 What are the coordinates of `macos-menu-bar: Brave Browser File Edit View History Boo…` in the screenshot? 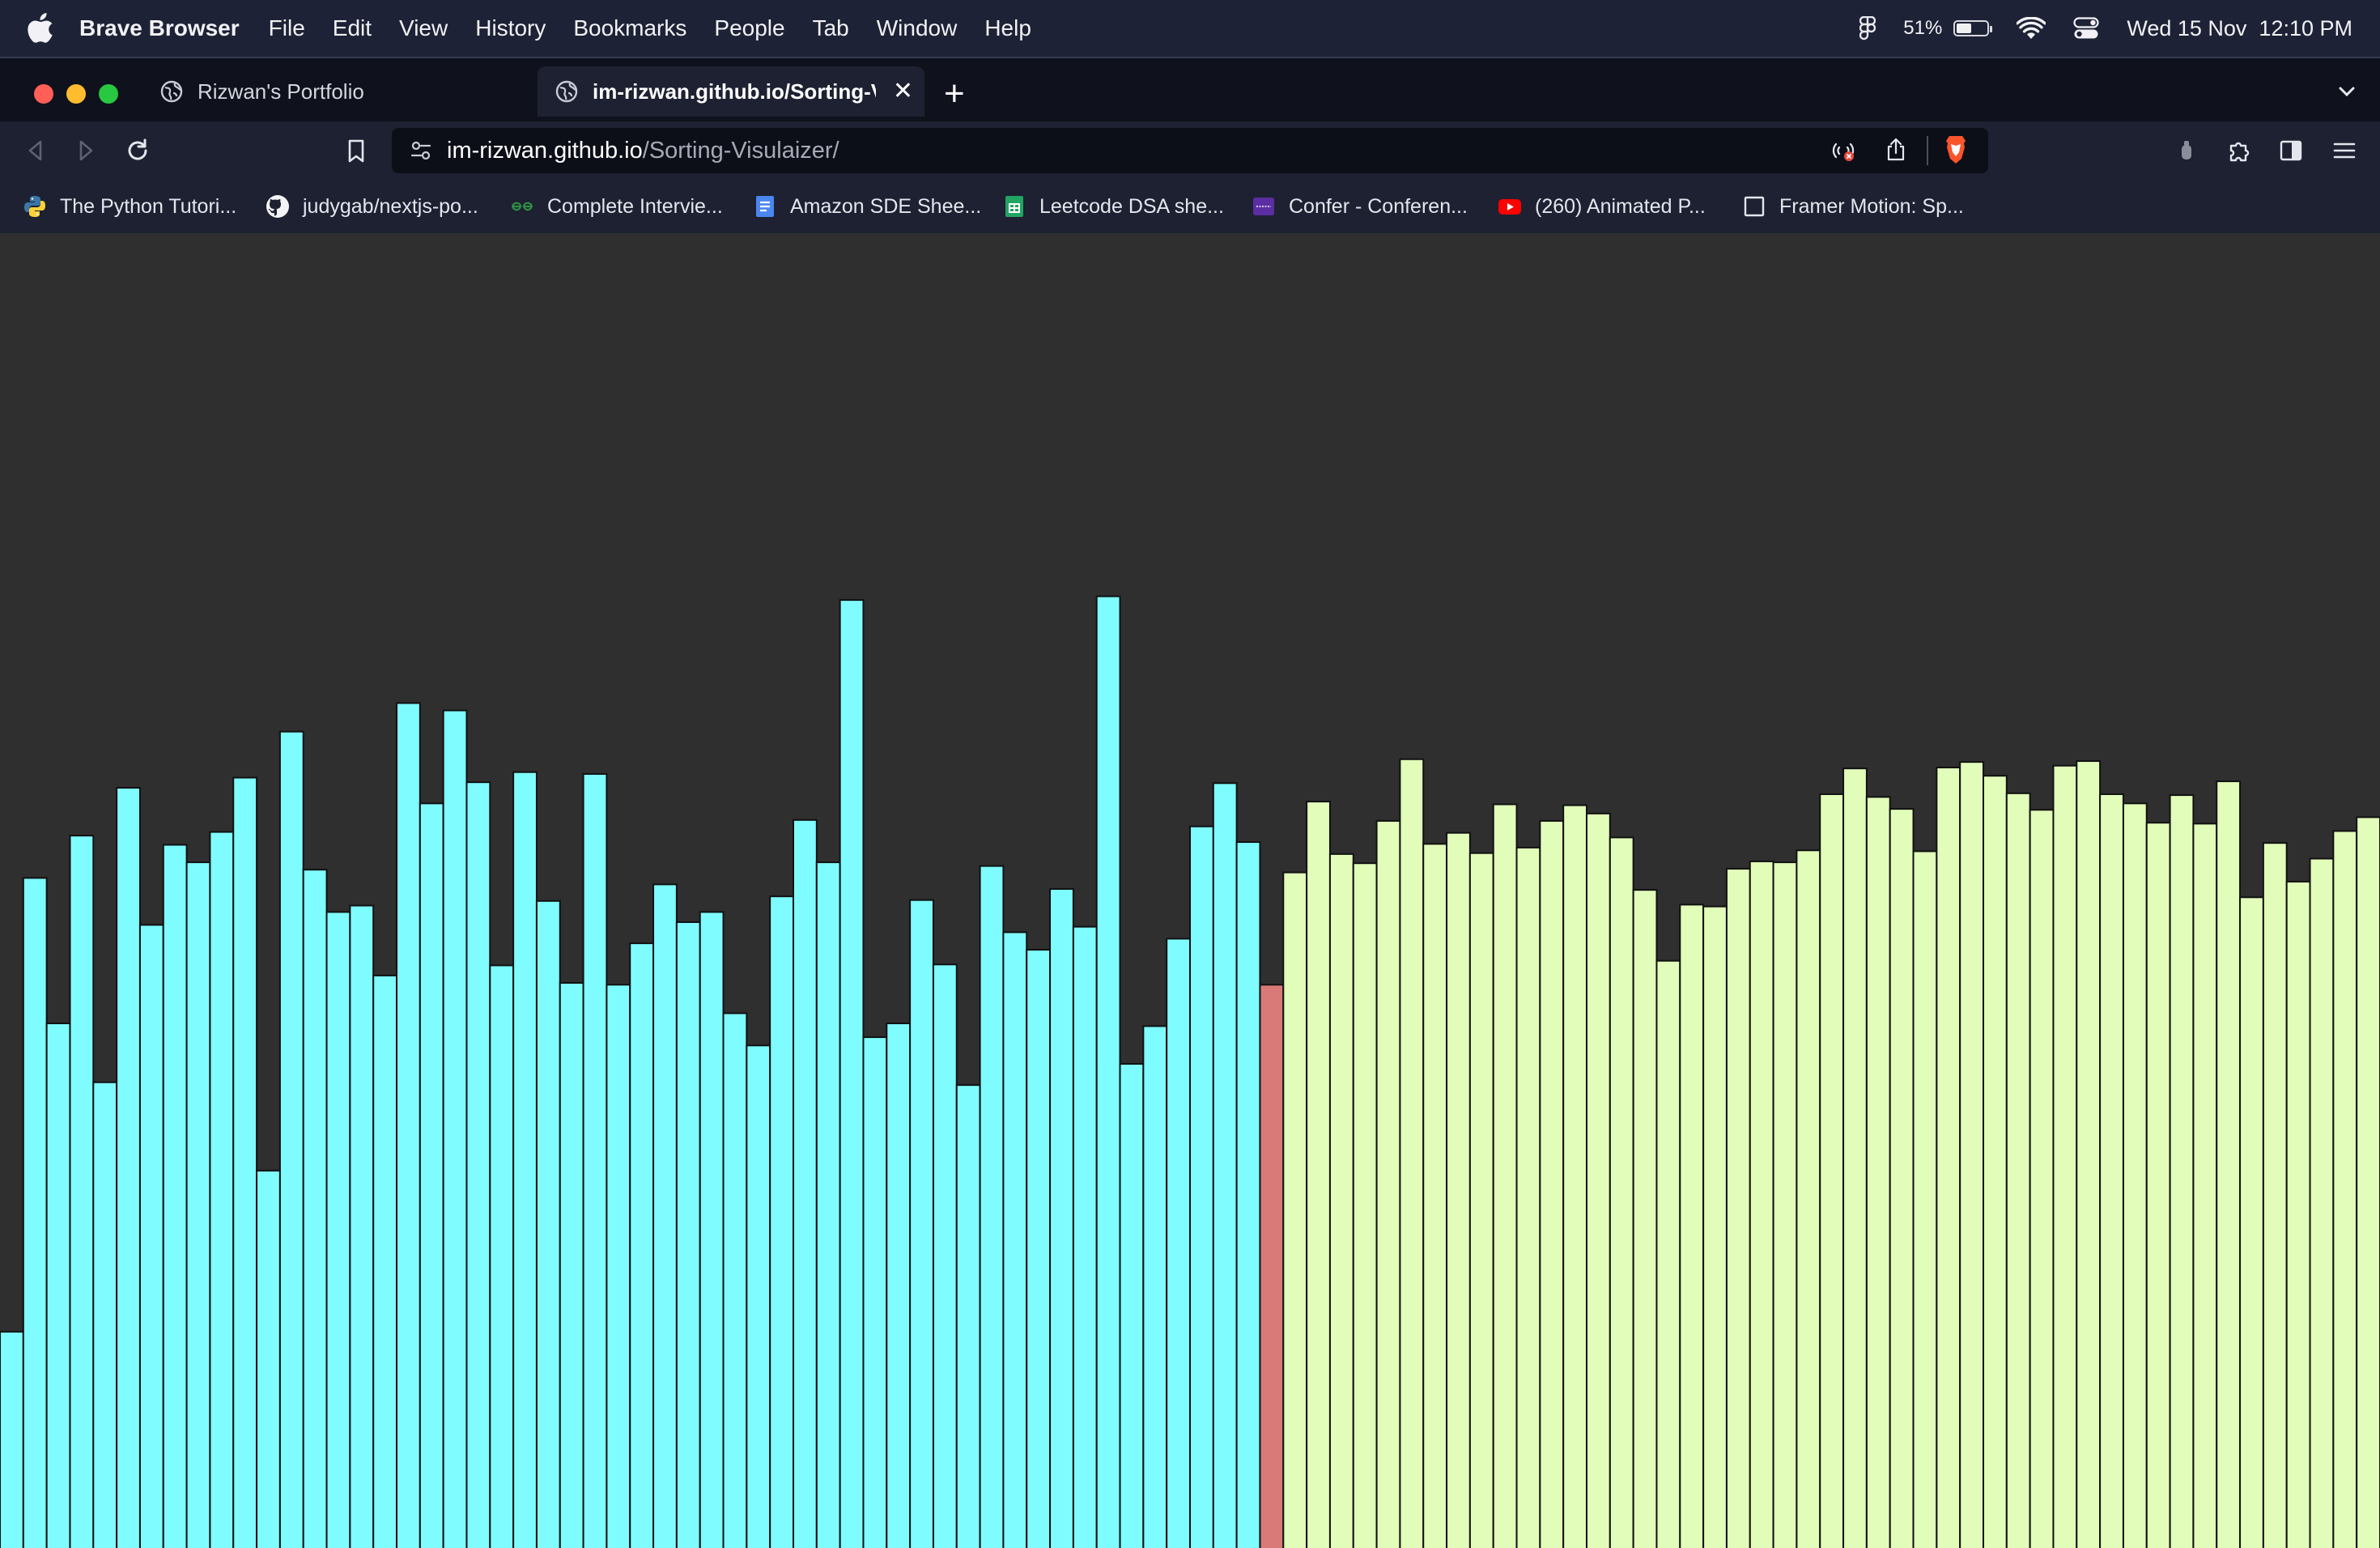 It's located at (1190, 29).